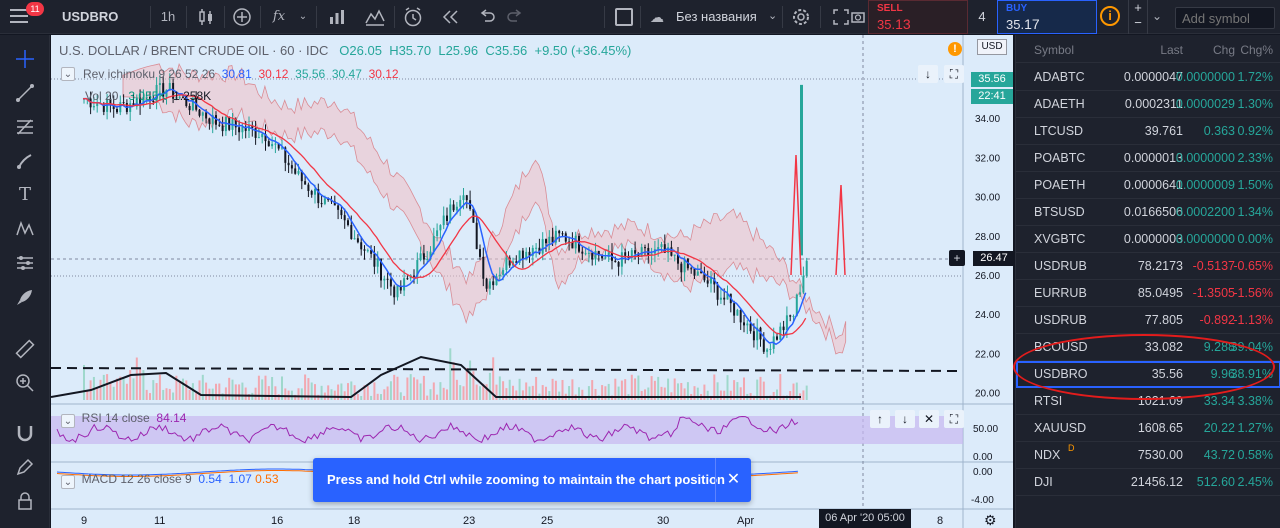 Image resolution: width=1280 pixels, height=528 pixels. Describe the element at coordinates (1160, 401) in the screenshot. I see `watchlist-last: 1021.09` at that location.